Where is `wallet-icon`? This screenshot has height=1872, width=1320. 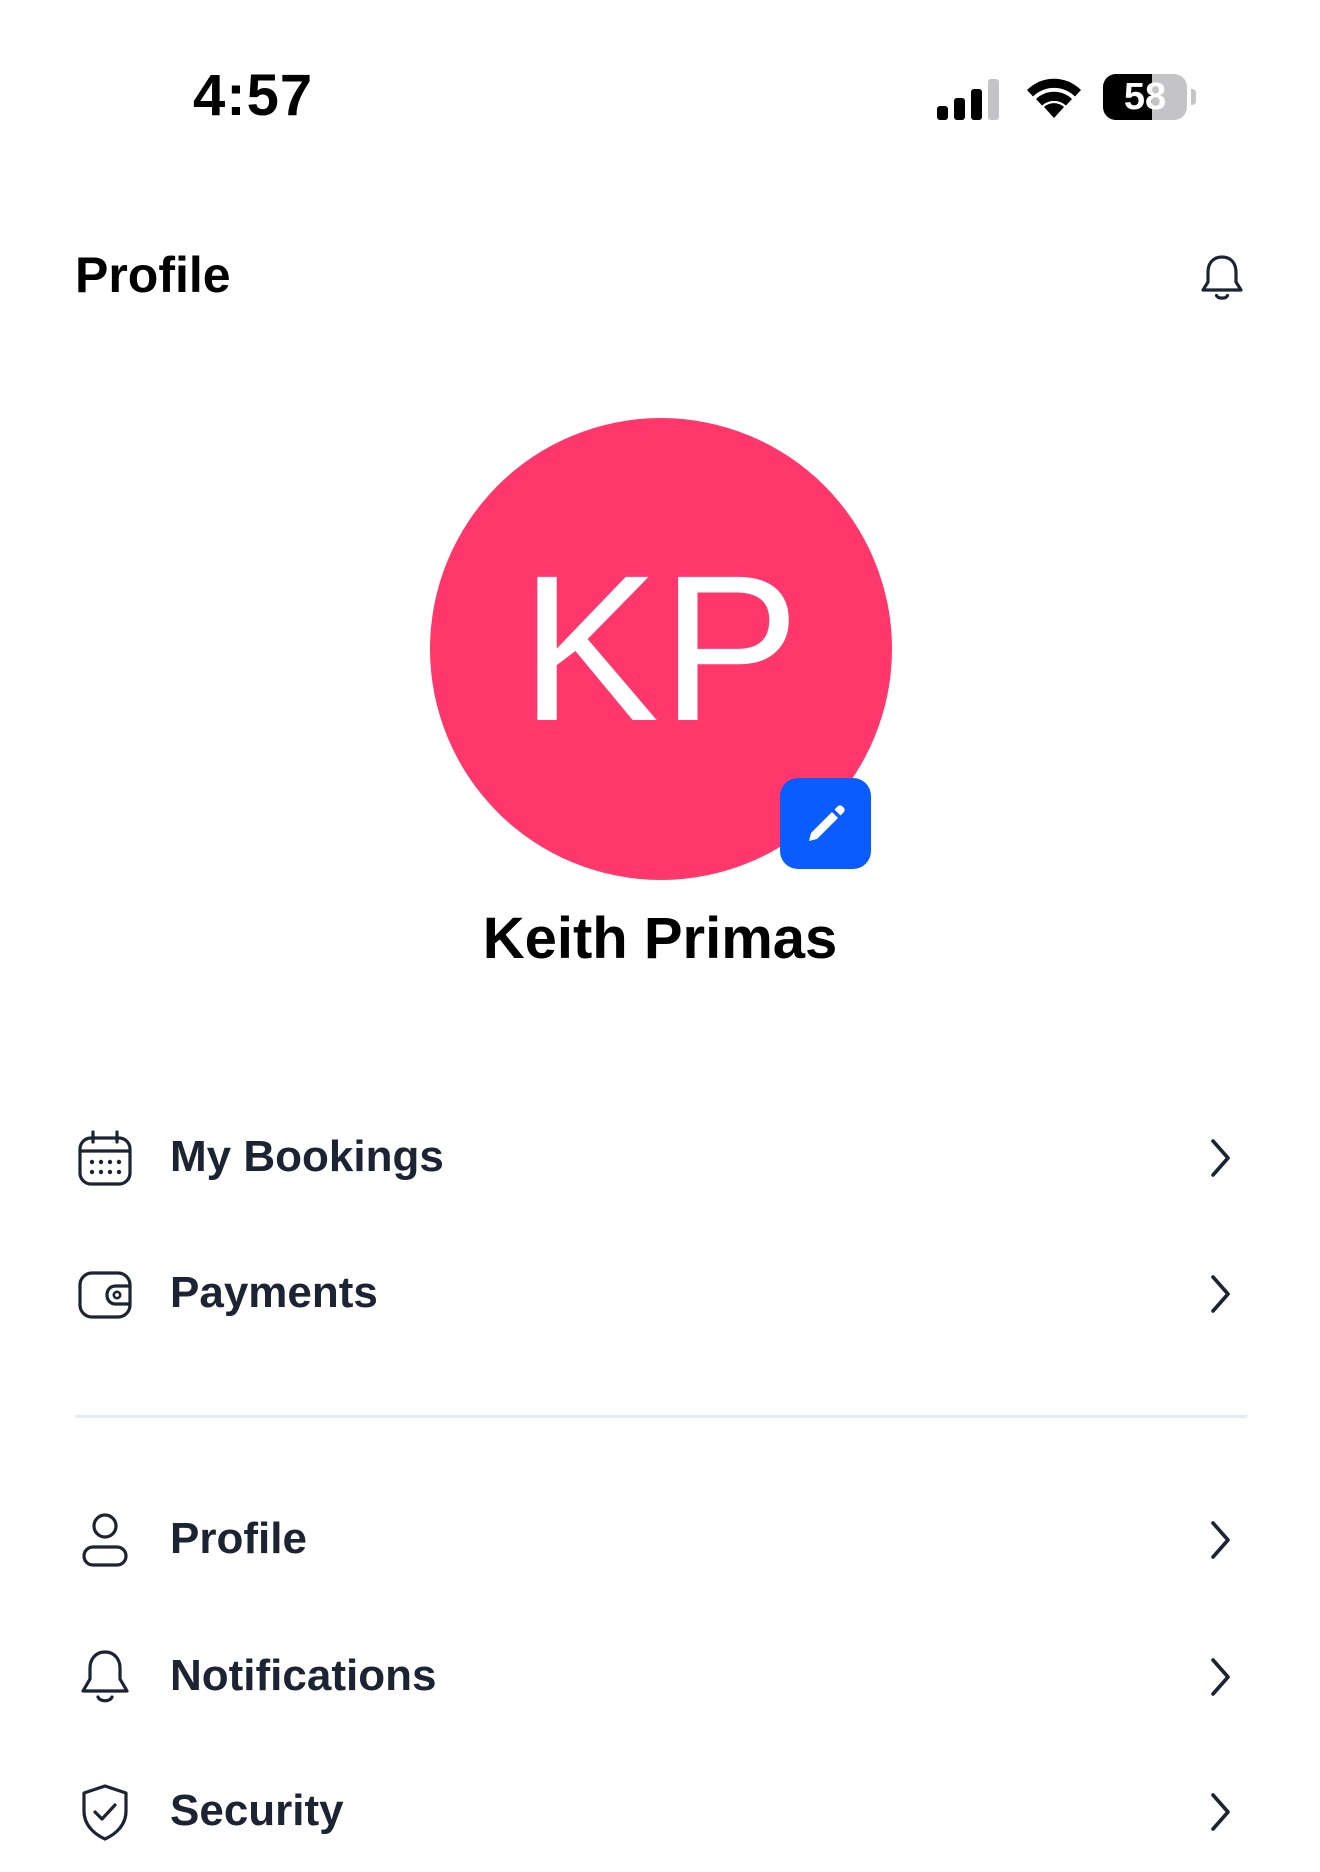 wallet-icon is located at coordinates (105, 1295).